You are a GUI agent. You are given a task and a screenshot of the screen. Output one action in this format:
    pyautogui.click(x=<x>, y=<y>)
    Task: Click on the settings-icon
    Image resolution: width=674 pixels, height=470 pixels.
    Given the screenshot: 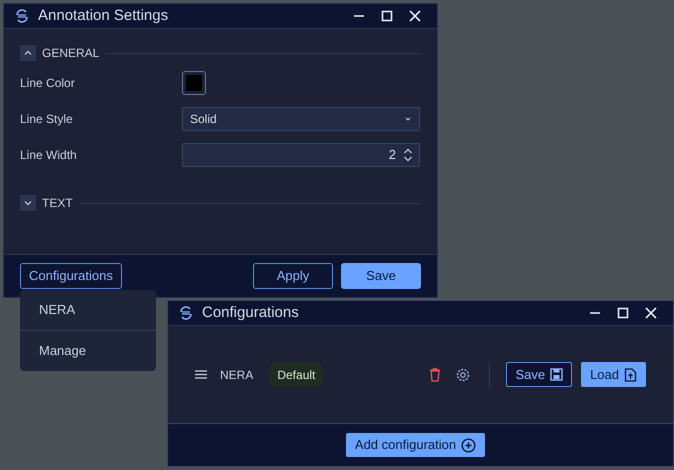 What is the action you would take?
    pyautogui.click(x=463, y=374)
    